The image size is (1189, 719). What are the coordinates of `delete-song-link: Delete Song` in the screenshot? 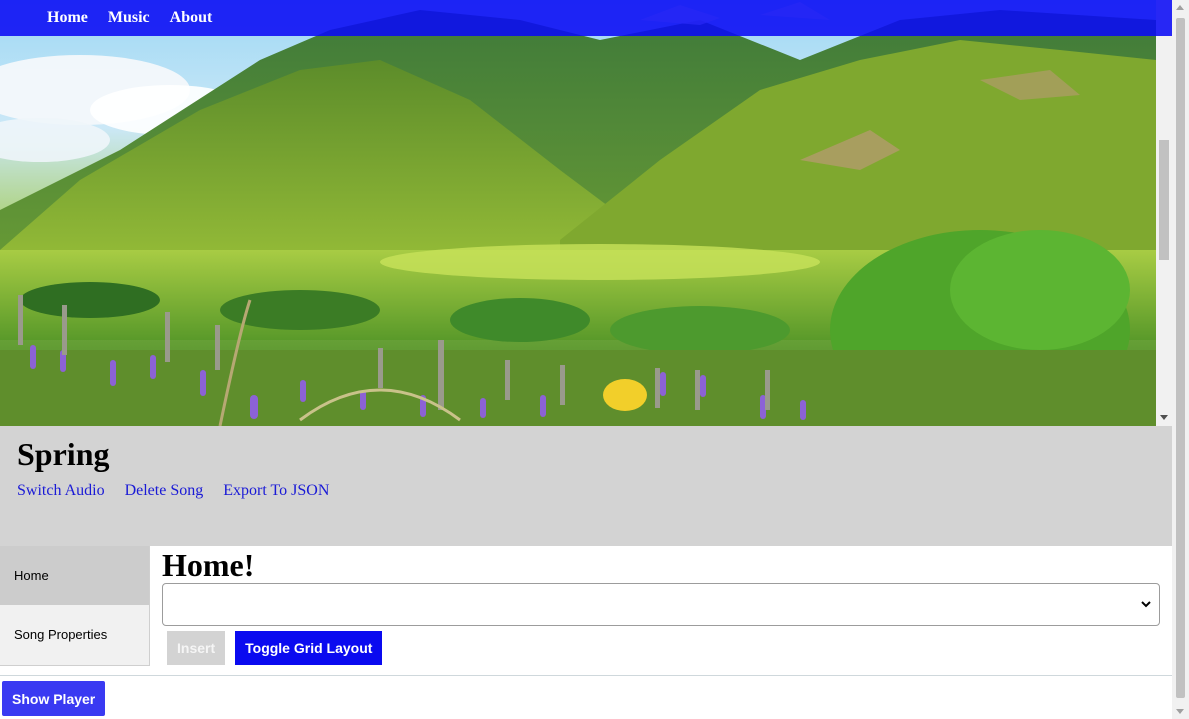 It's located at (164, 491).